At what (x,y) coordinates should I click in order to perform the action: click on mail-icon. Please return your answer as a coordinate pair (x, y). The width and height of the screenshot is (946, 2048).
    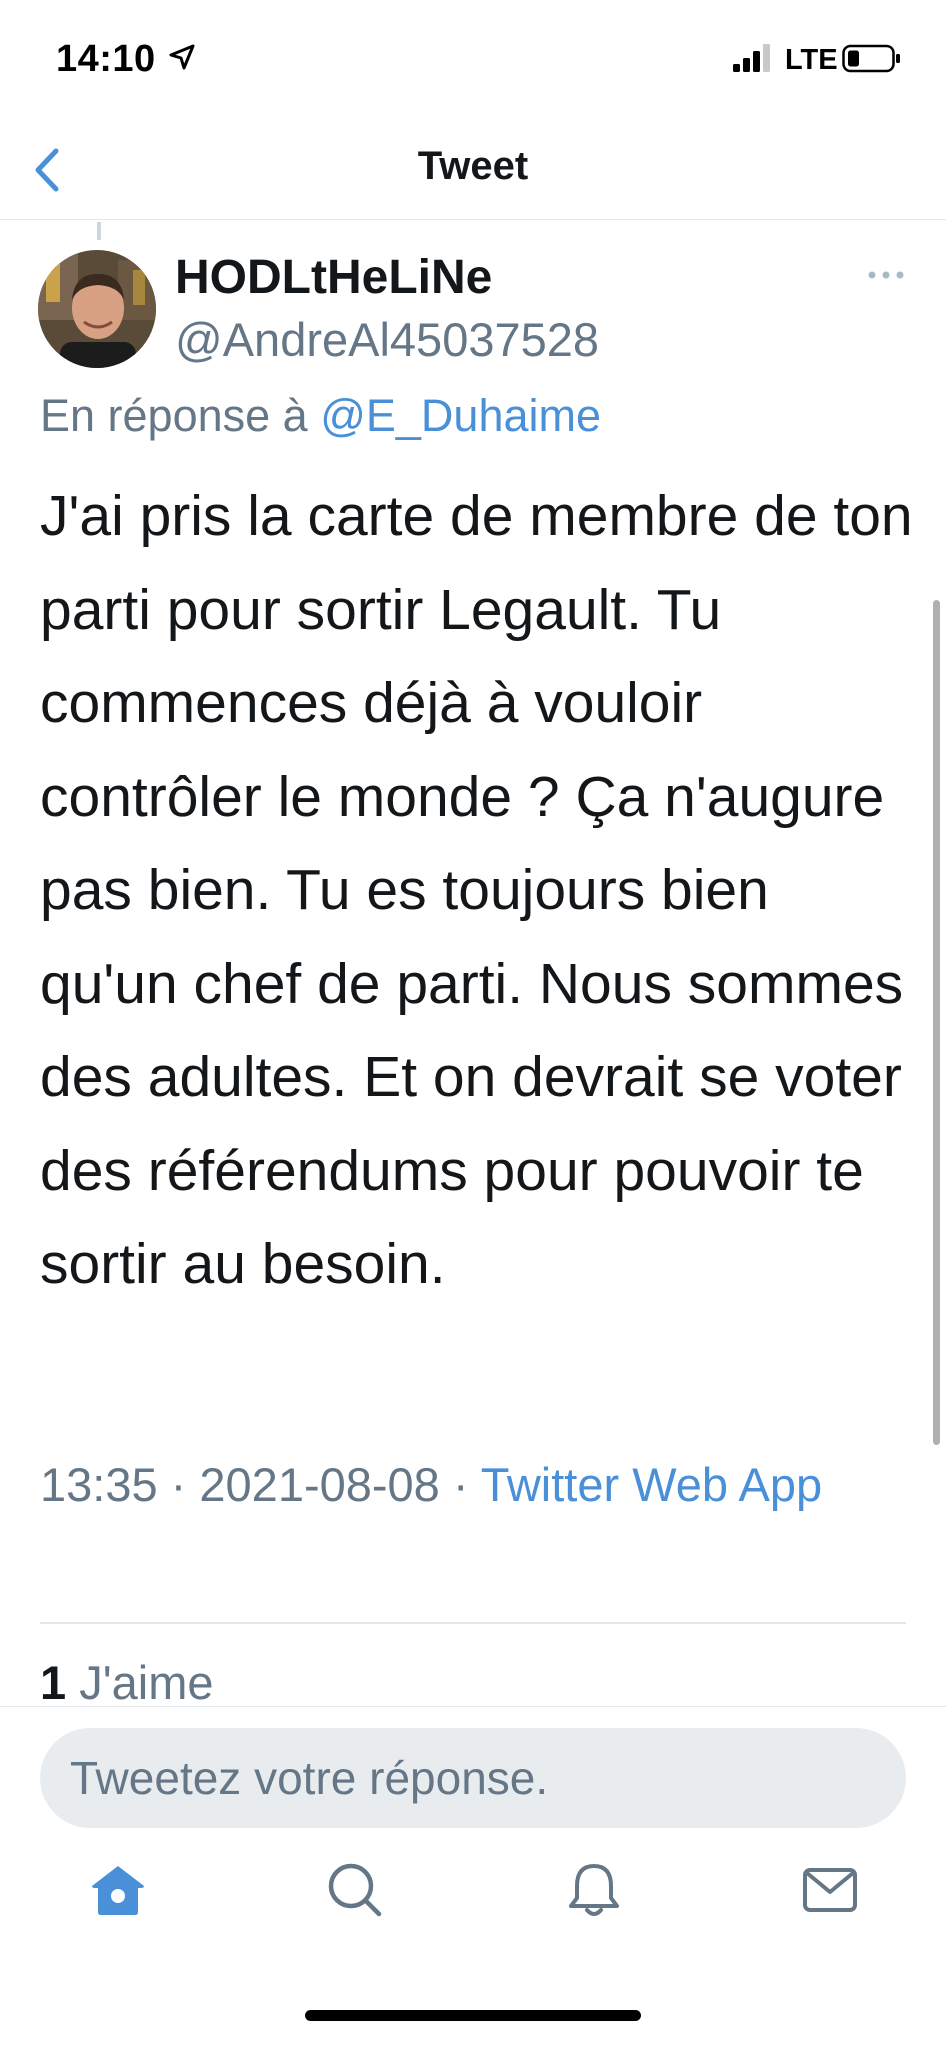
    Looking at the image, I should click on (830, 1890).